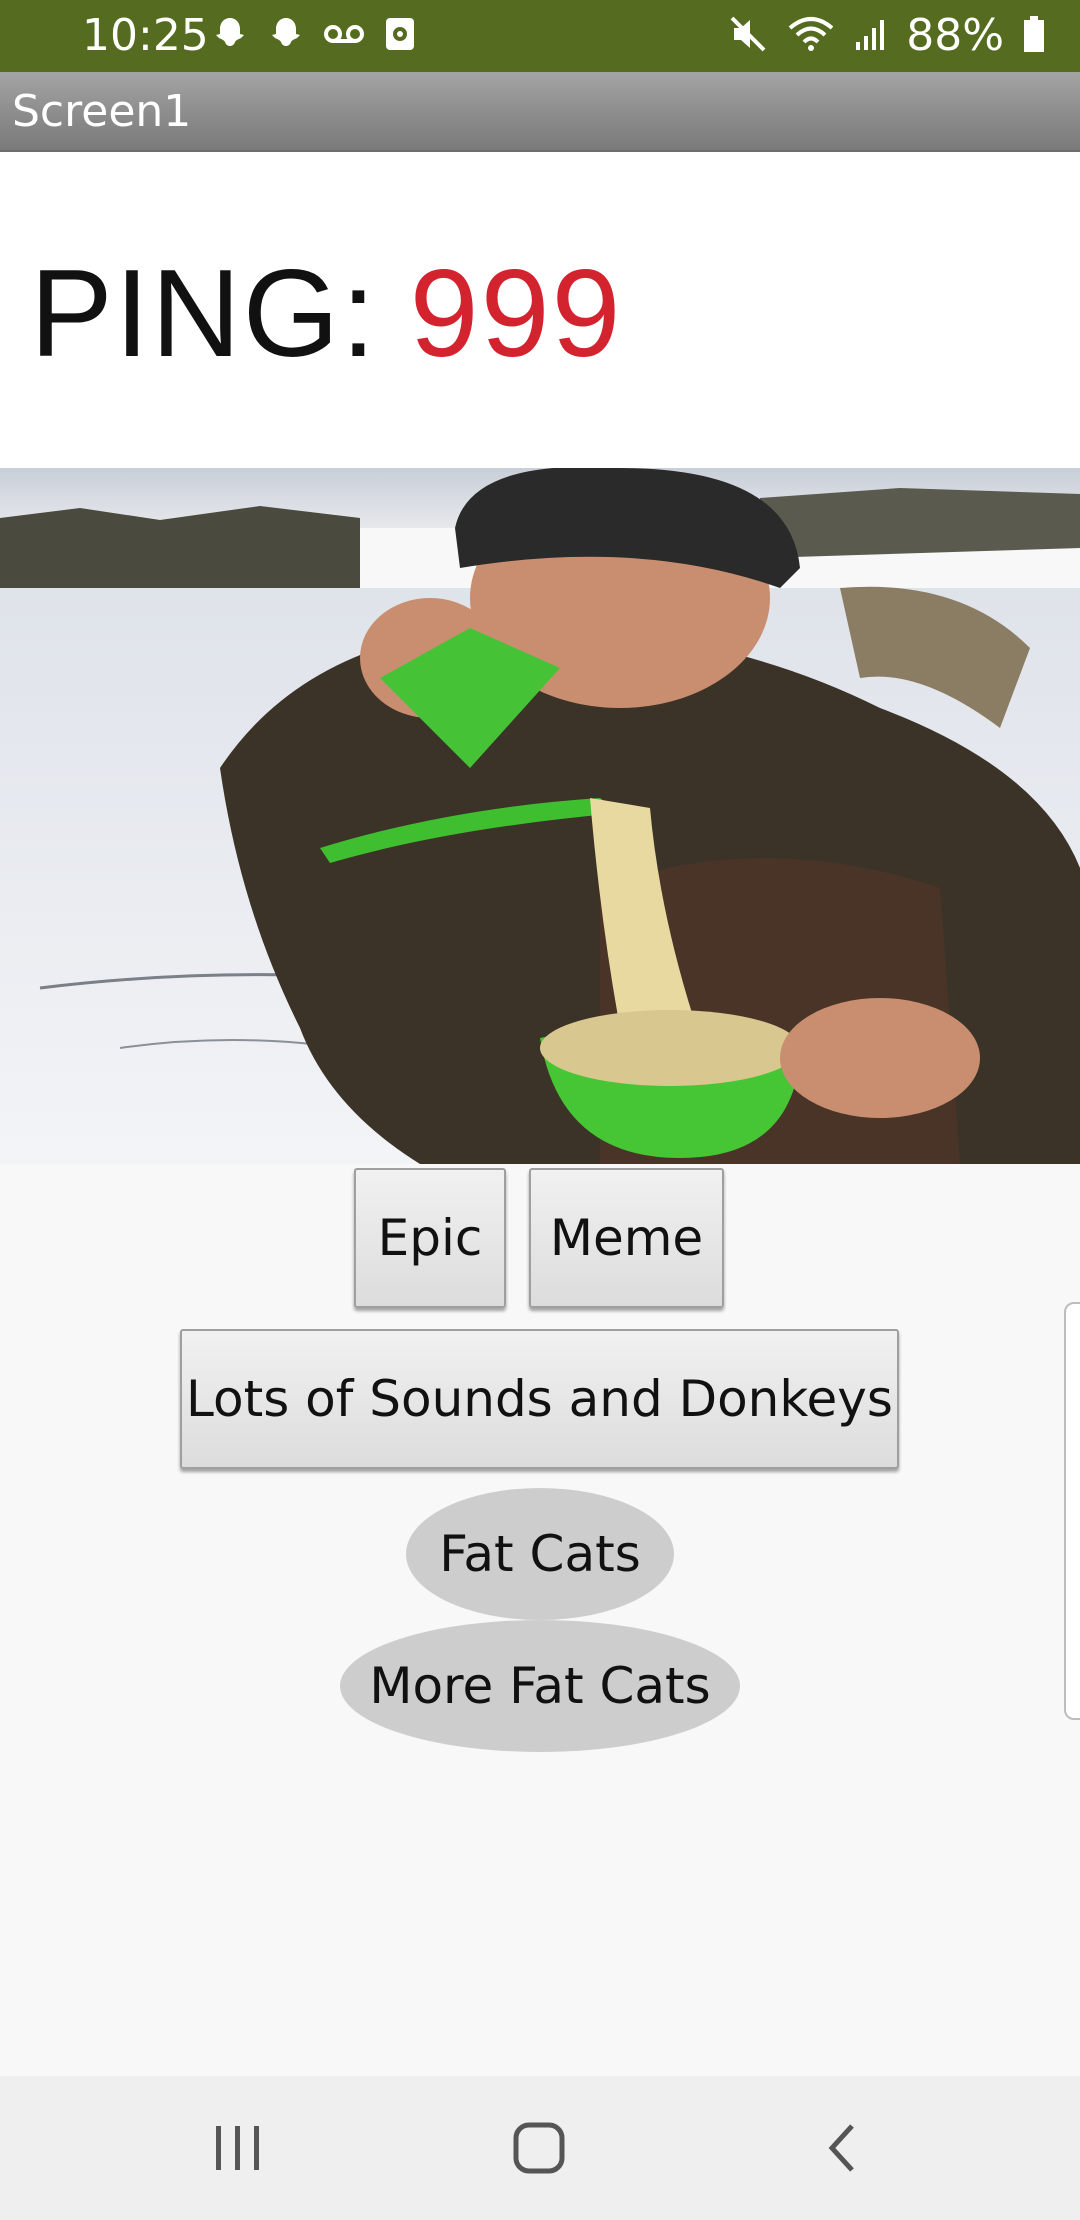  What do you see at coordinates (540, 1554) in the screenshot?
I see `fat-cats-button: Fat Cats` at bounding box center [540, 1554].